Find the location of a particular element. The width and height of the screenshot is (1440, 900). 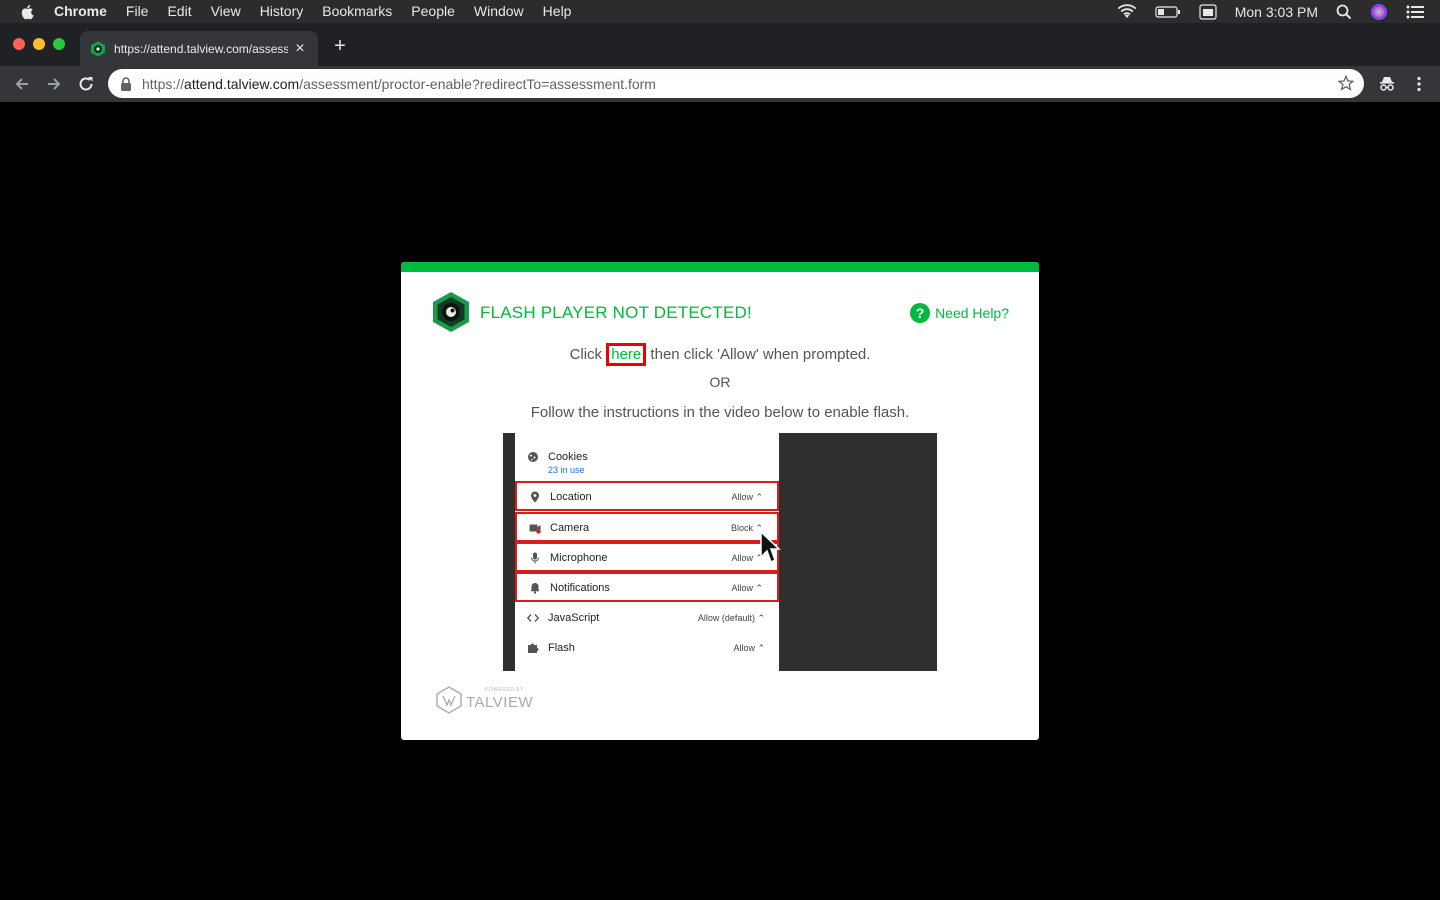

permission-row-location: Location Allow ⌃ is located at coordinates (647, 496).